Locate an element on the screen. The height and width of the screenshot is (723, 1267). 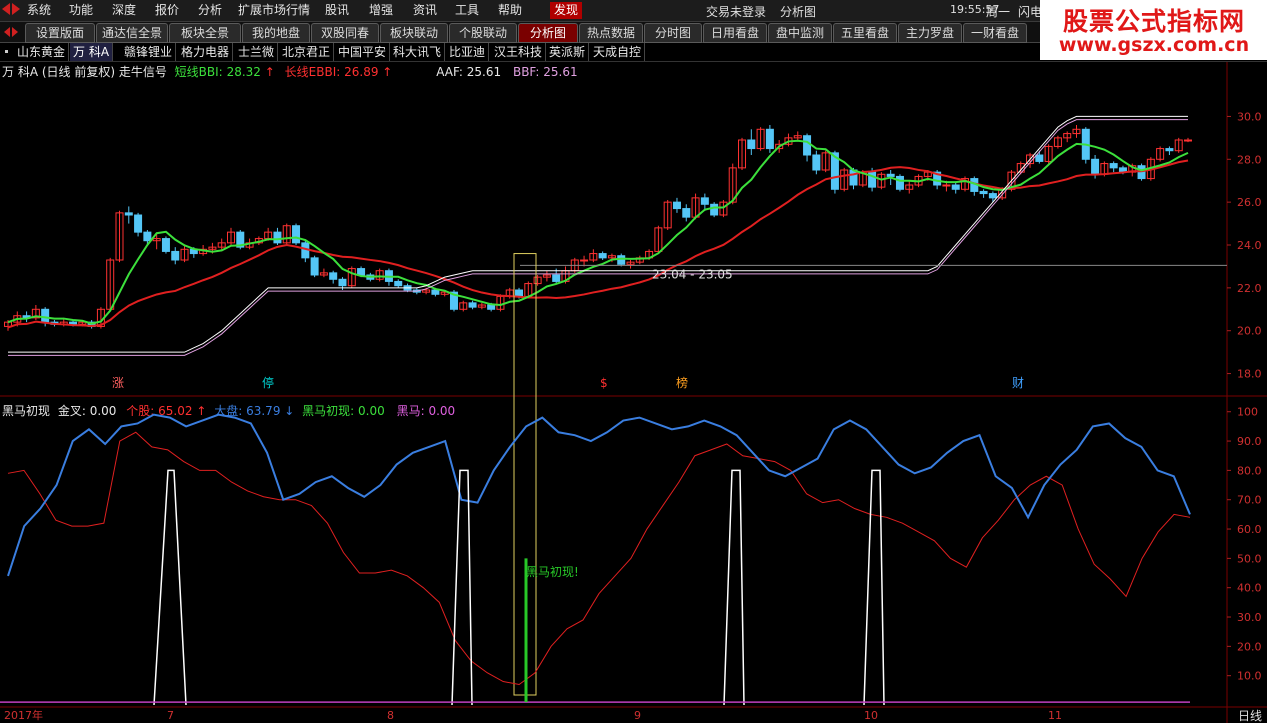
menu-item-5: 扩展市场行情 is located at coordinates (274, 10).